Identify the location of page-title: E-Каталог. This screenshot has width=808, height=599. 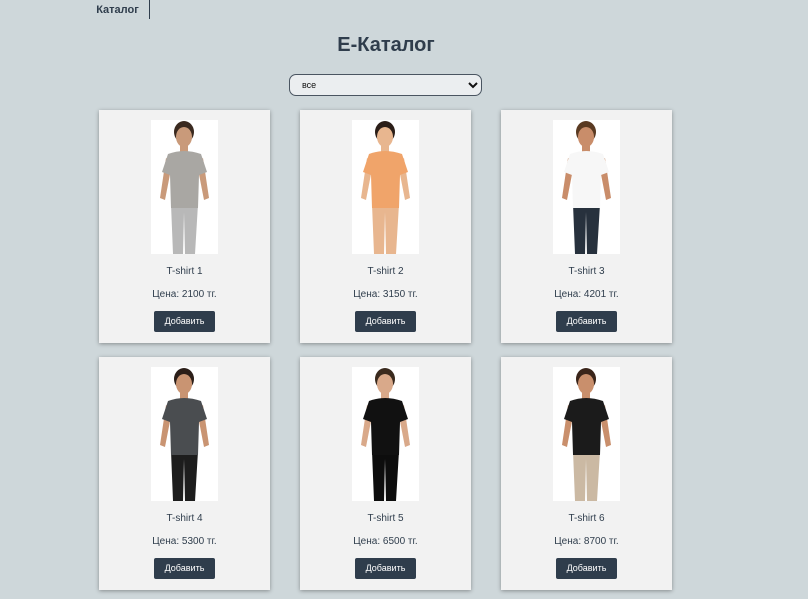
(386, 45).